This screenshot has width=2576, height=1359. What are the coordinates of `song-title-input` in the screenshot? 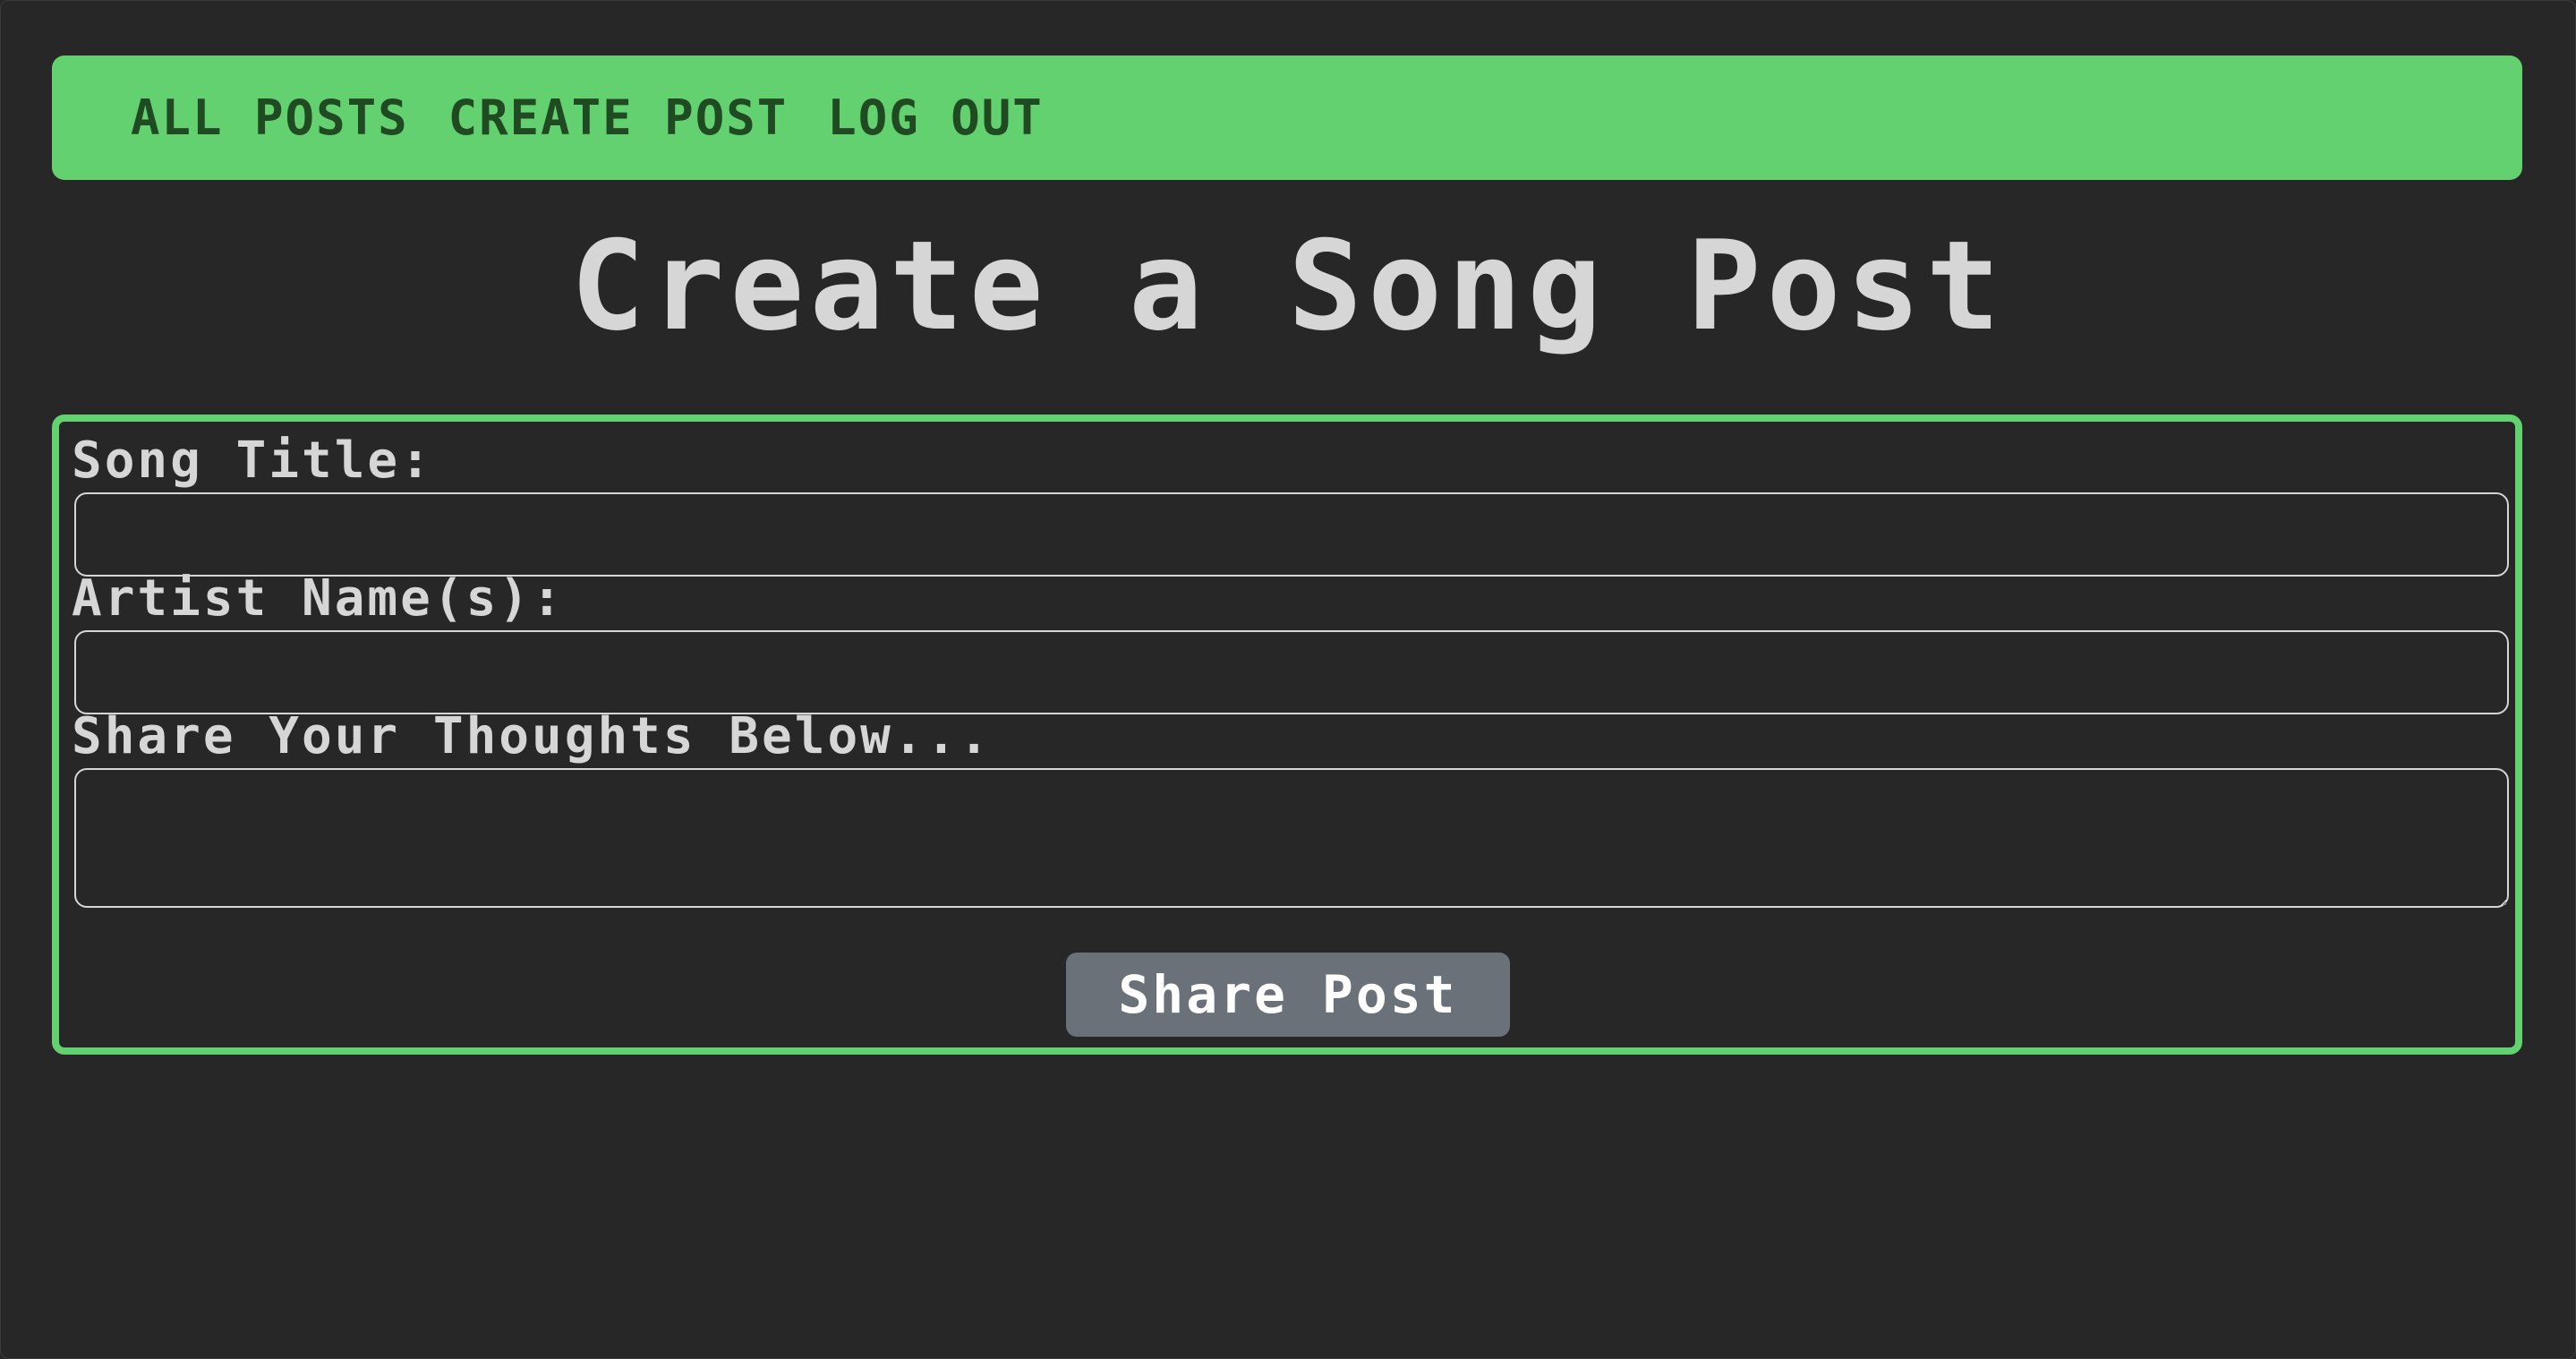 It's located at (1291, 534).